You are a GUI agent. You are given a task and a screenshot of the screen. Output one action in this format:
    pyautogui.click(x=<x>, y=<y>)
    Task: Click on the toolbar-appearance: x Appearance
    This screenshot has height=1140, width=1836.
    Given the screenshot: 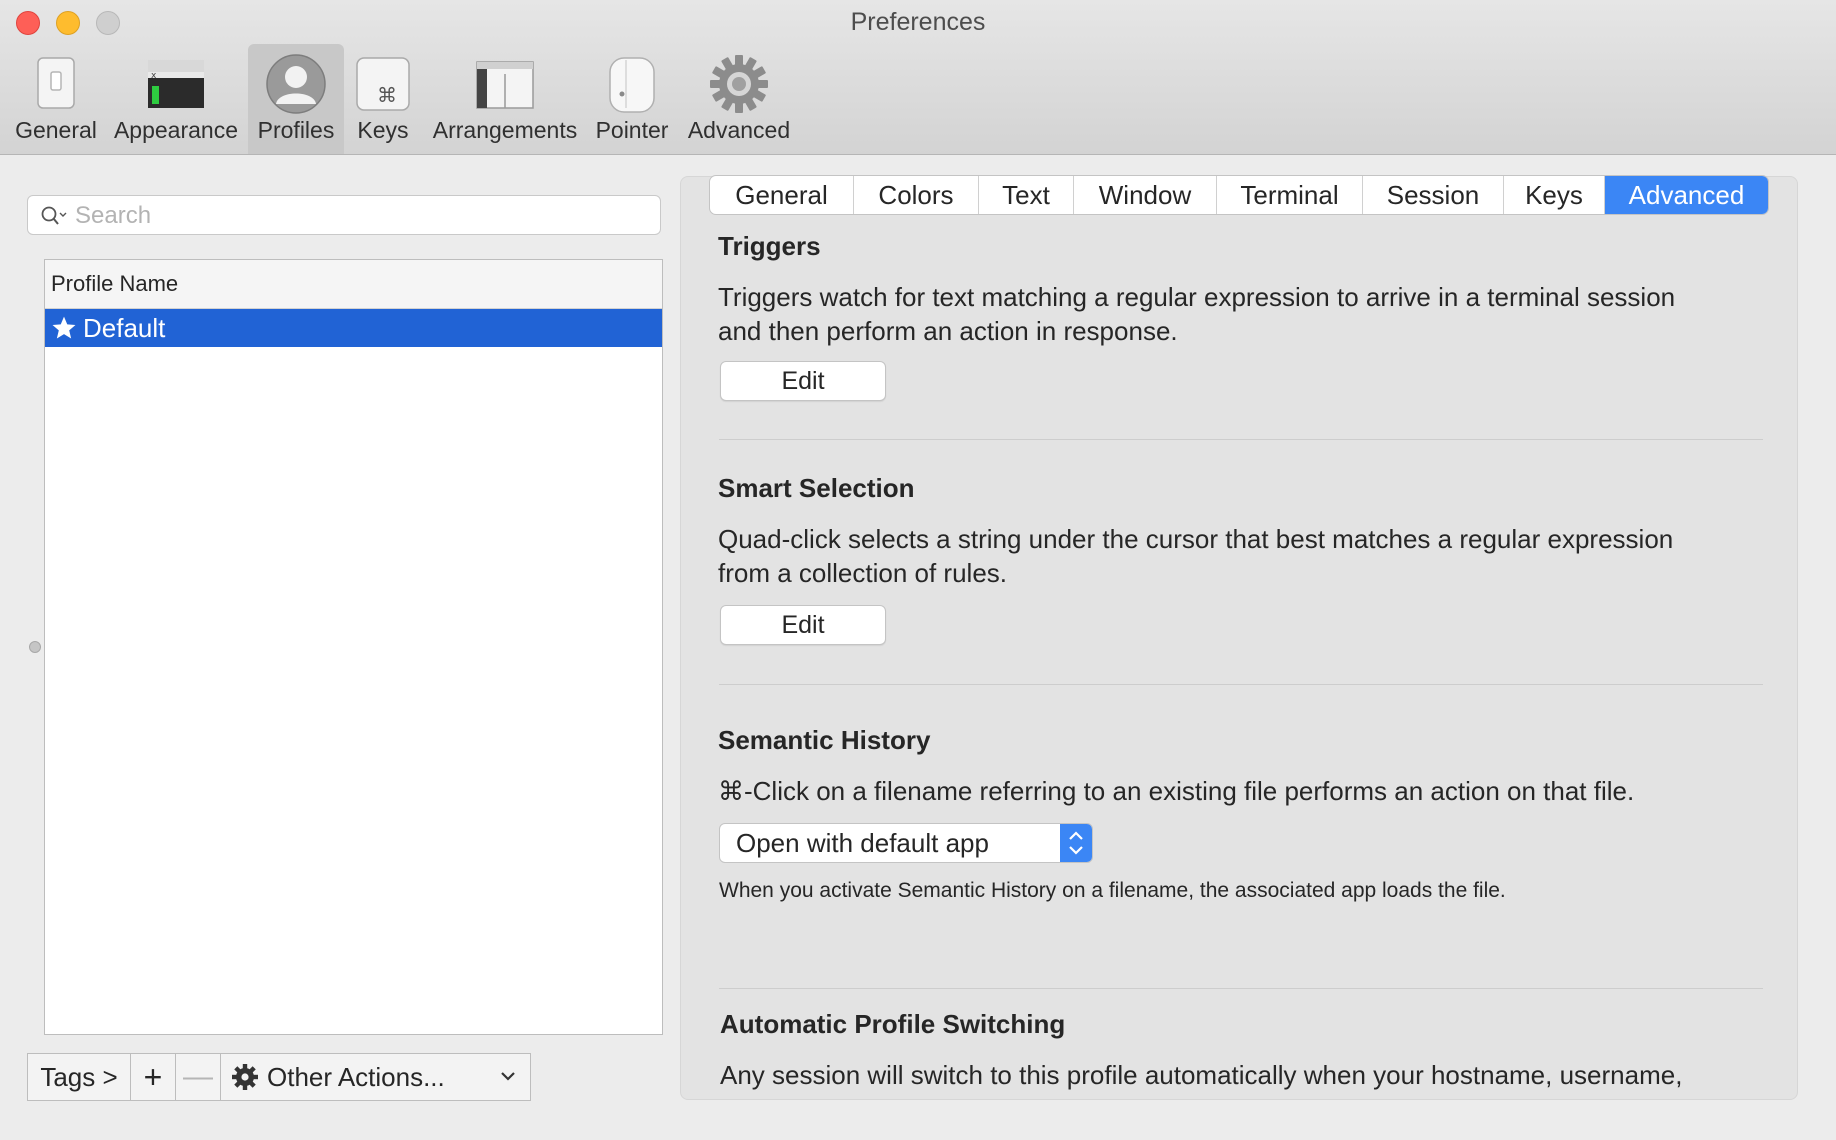 What is the action you would take?
    pyautogui.click(x=176, y=99)
    